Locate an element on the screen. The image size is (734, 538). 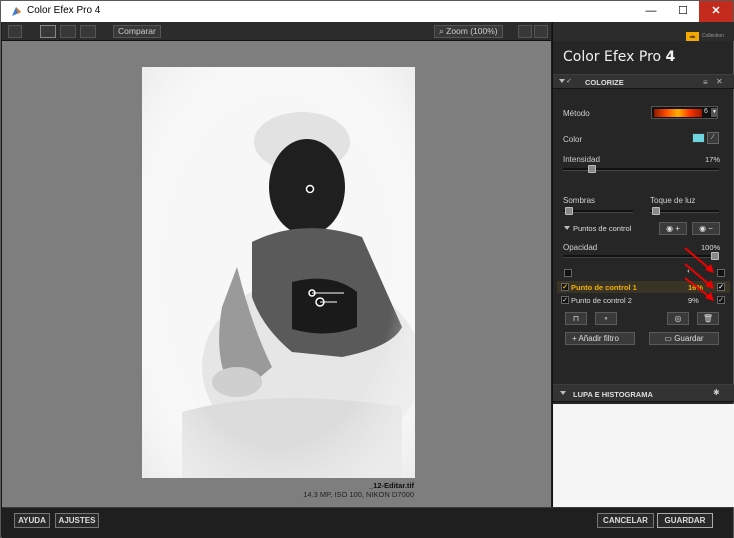
add-negative-point-button: ◉ − is located at coordinates (706, 228).